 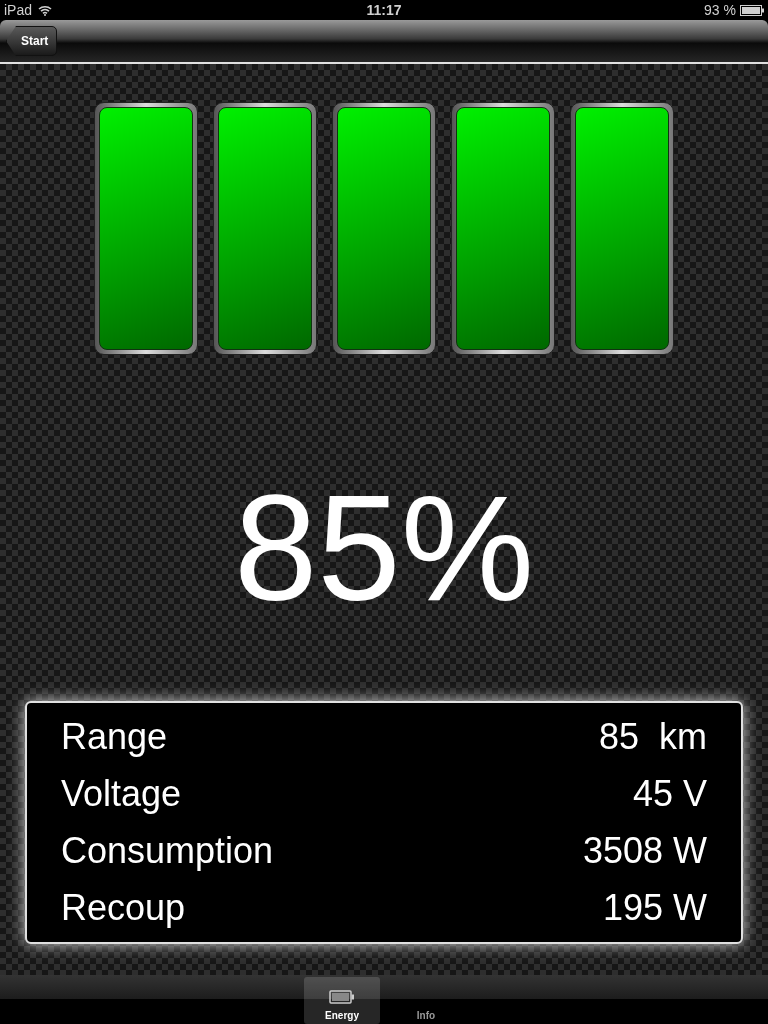 What do you see at coordinates (18, 10) in the screenshot?
I see `carrier-name: iPad` at bounding box center [18, 10].